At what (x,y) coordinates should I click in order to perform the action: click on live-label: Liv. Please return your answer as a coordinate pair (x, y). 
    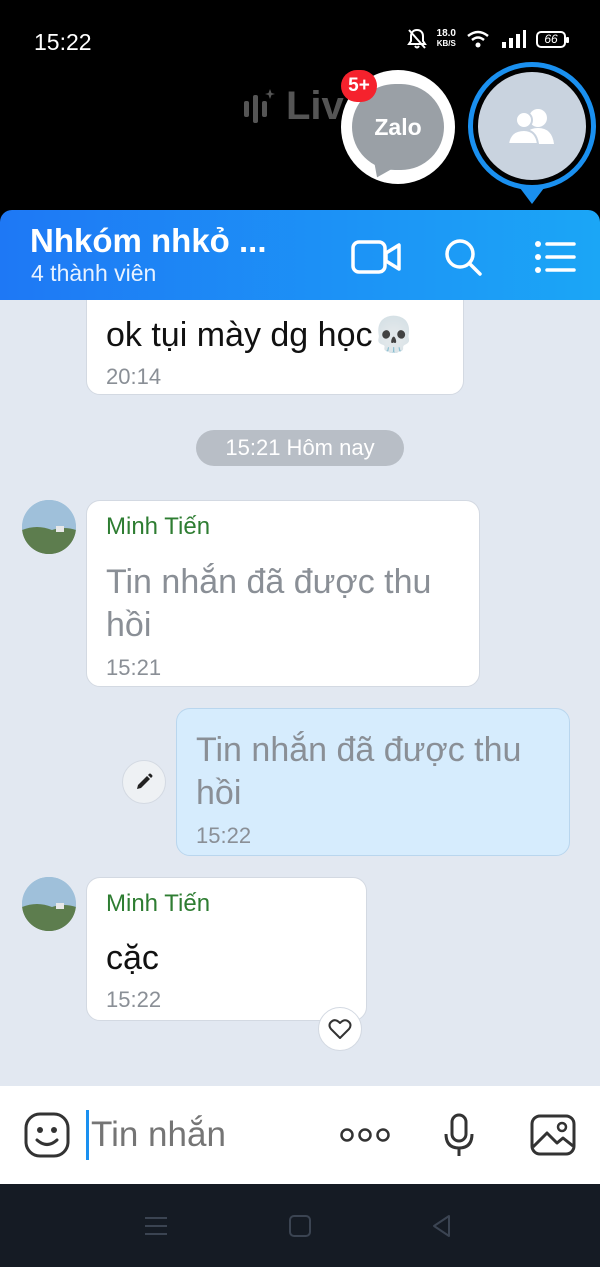
    Looking at the image, I should click on (292, 106).